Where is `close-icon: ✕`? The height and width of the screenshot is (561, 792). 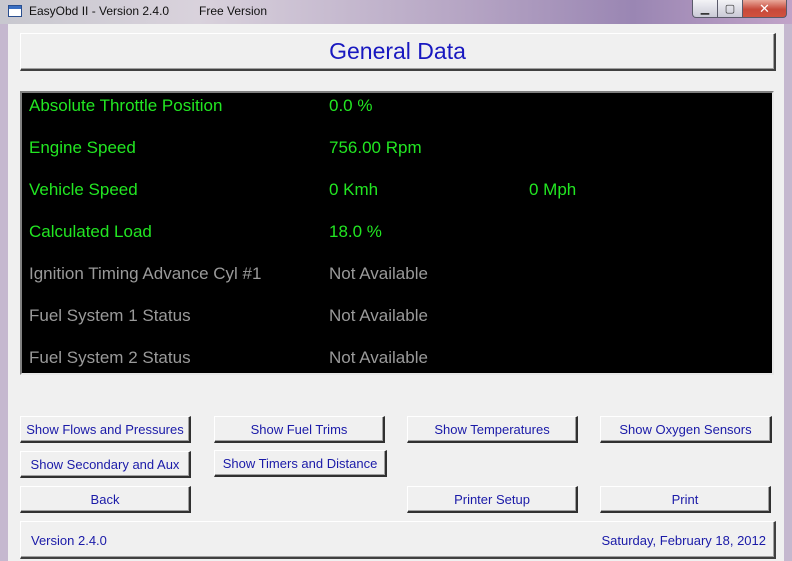 close-icon: ✕ is located at coordinates (764, 8).